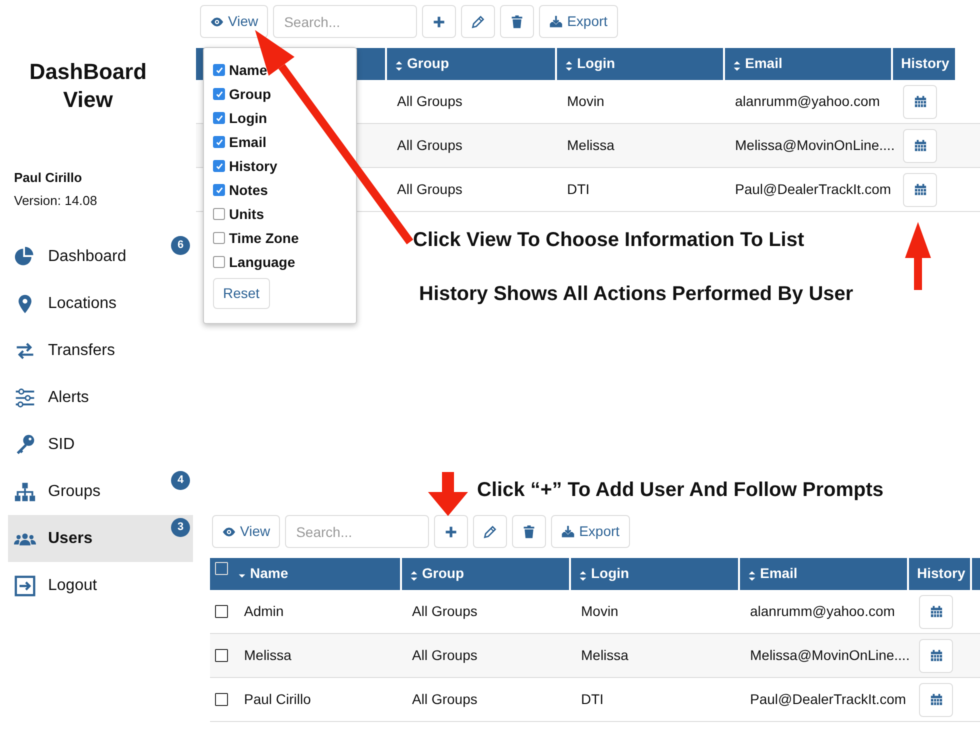  What do you see at coordinates (56, 201) in the screenshot?
I see `version-label: Version: 14.08` at bounding box center [56, 201].